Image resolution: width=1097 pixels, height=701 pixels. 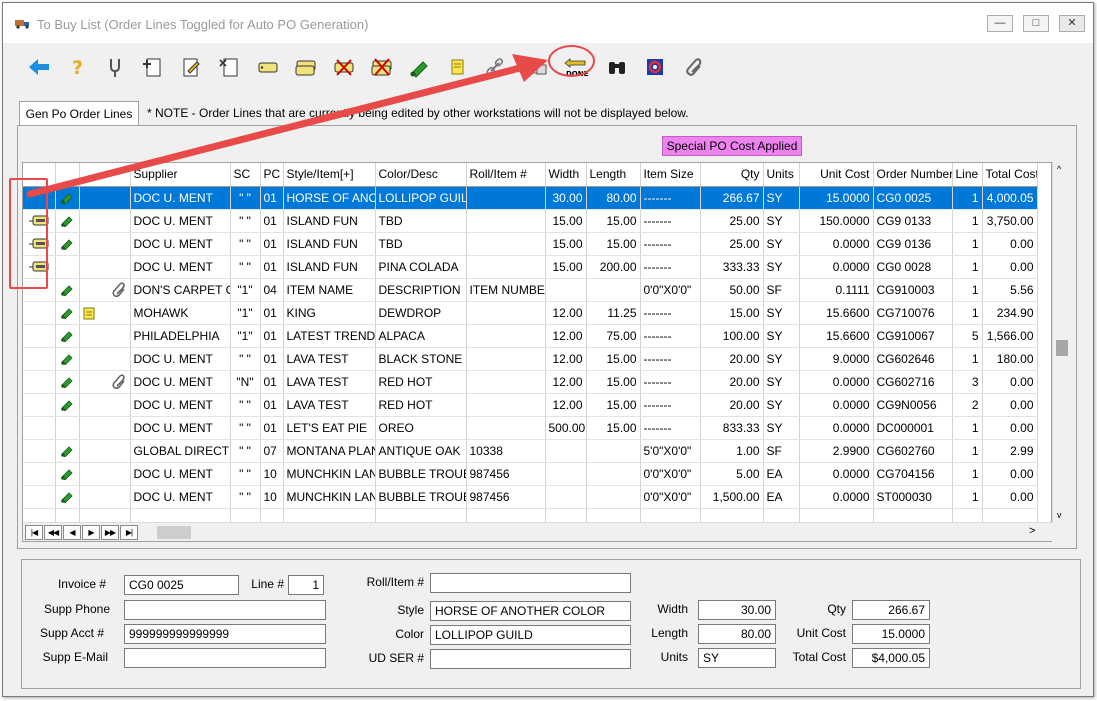 I want to click on vertical-scroll-thumb, so click(x=1062, y=348).